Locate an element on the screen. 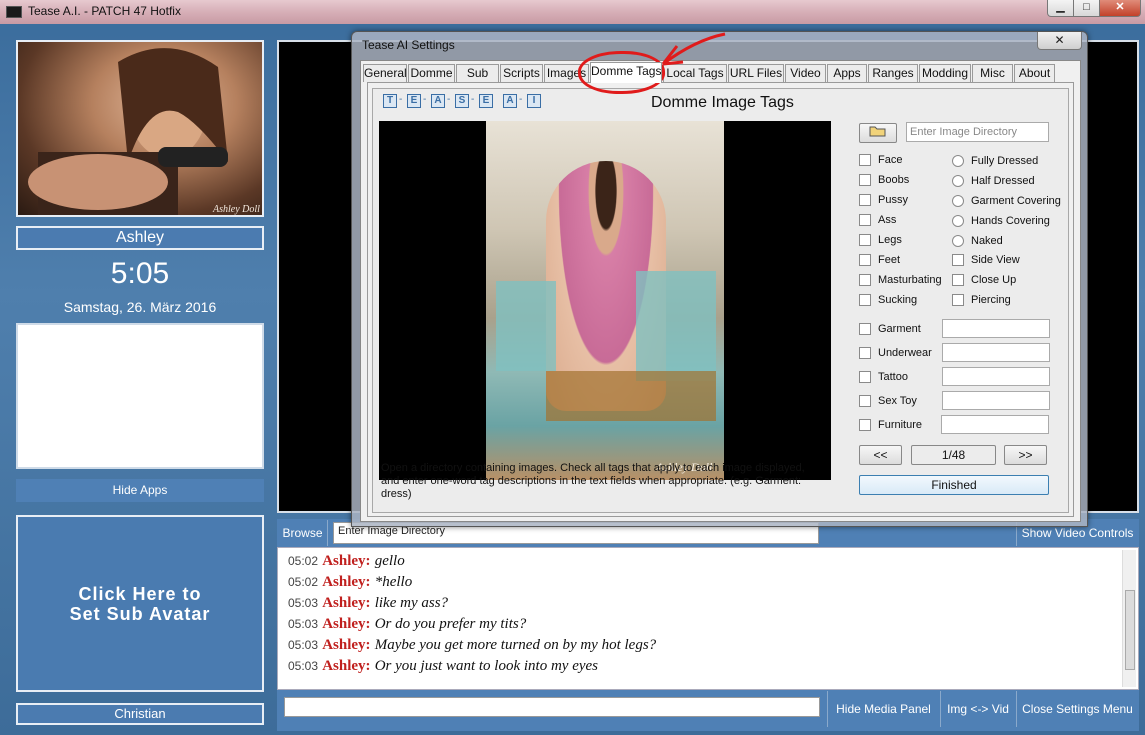  tag-checkbox-piercing: Piercing is located at coordinates (981, 300).